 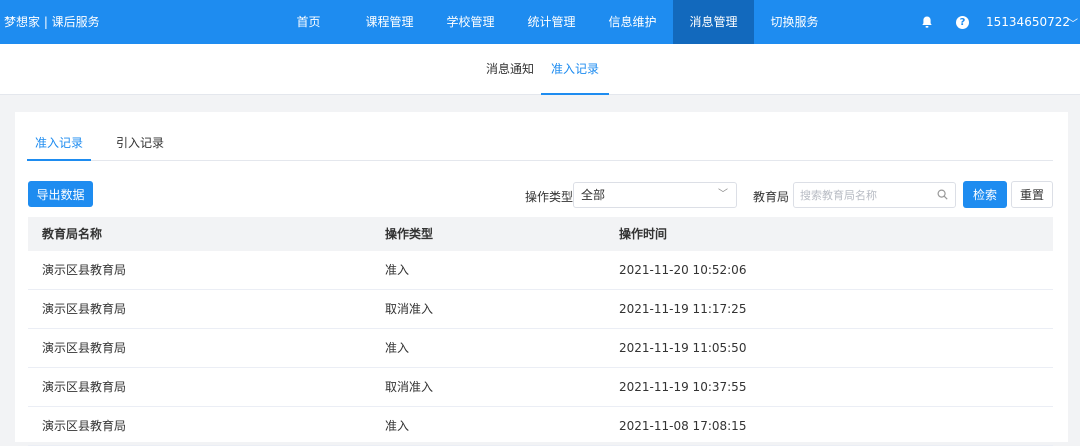 What do you see at coordinates (549, 197) in the screenshot?
I see `operation-type-label: 操作类型` at bounding box center [549, 197].